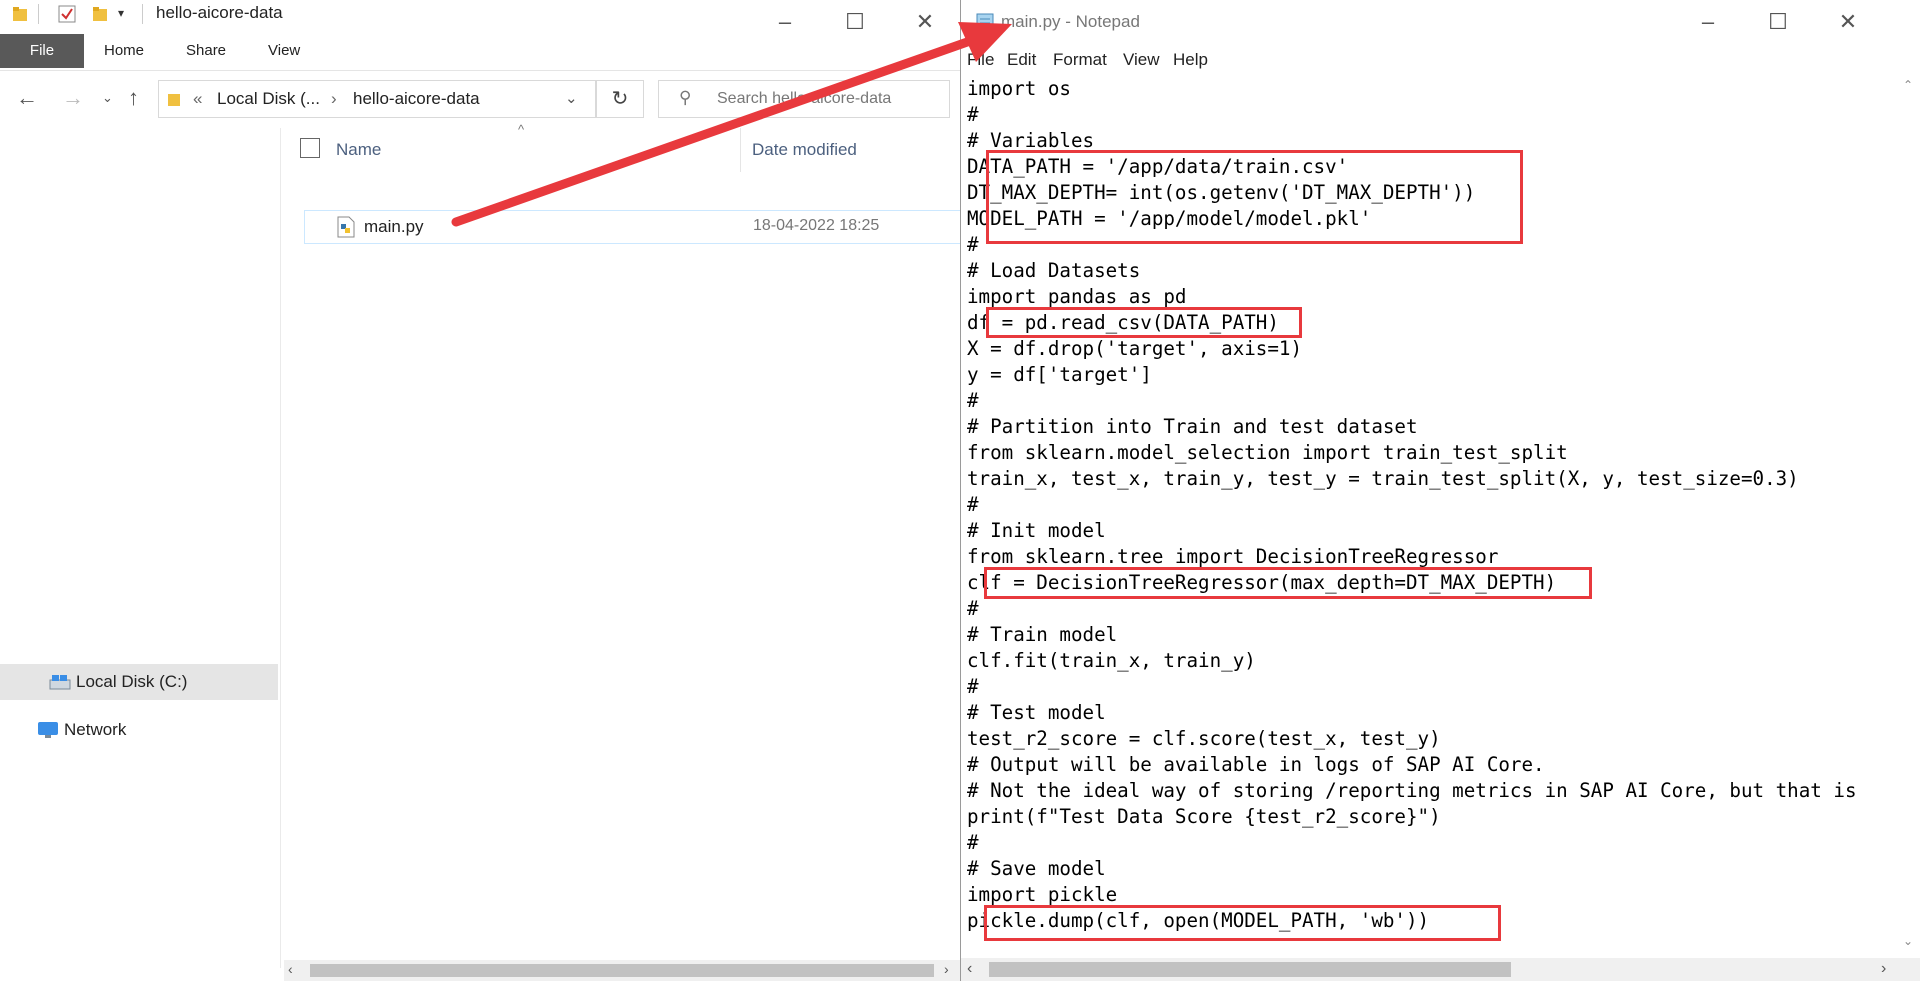  I want to click on arrow-shaft, so click(723, 128).